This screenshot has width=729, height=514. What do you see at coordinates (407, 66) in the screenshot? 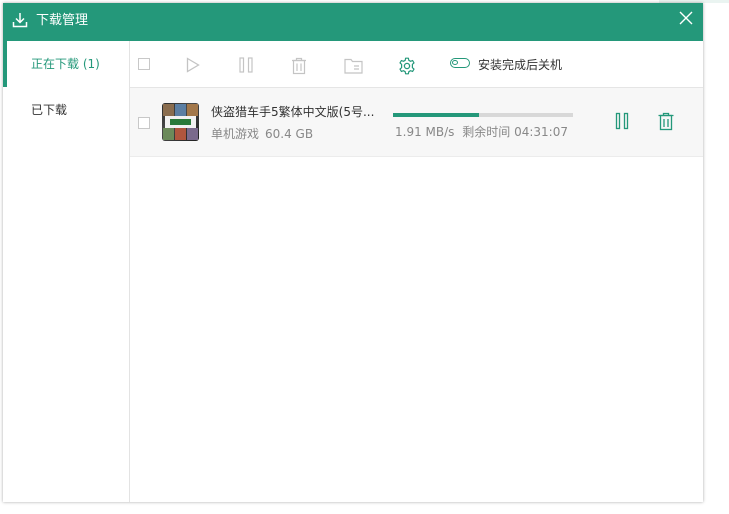
I see `gear-icon` at bounding box center [407, 66].